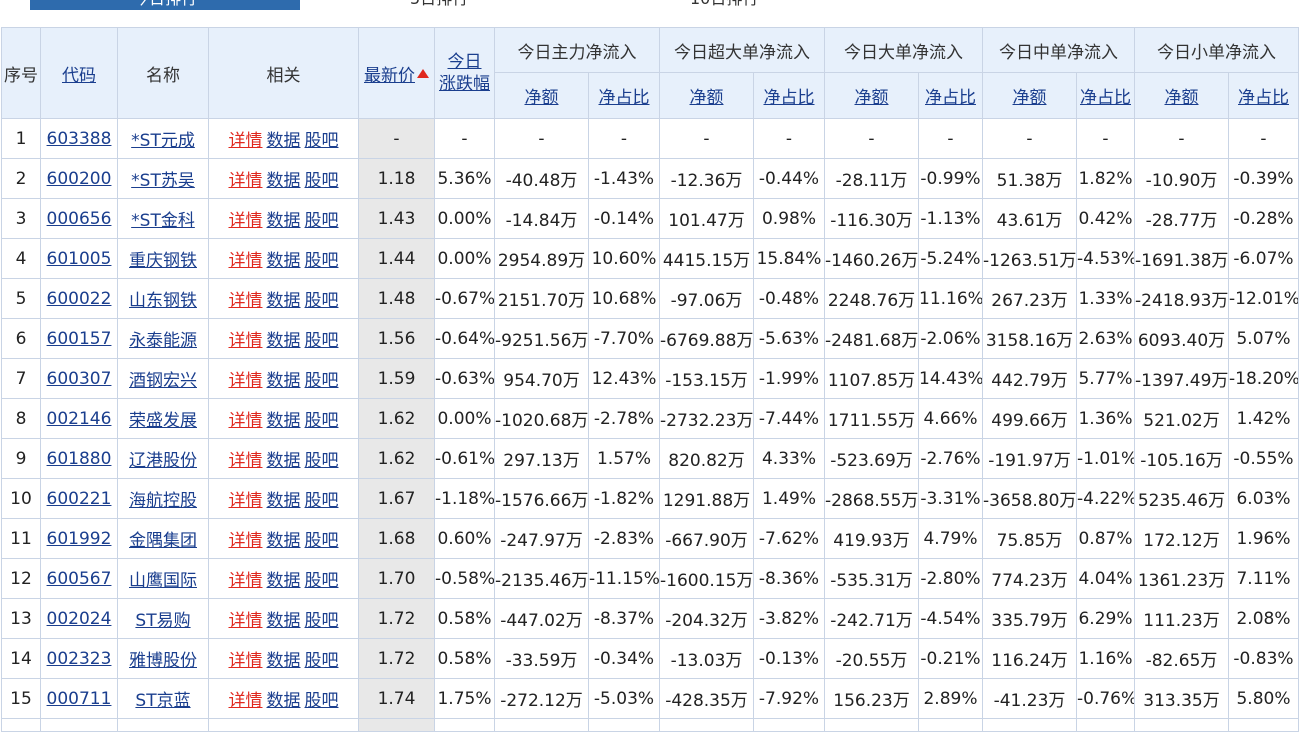 This screenshot has width=1302, height=732. Describe the element at coordinates (162, 701) in the screenshot. I see `stock-name-link: ST京蓝` at that location.